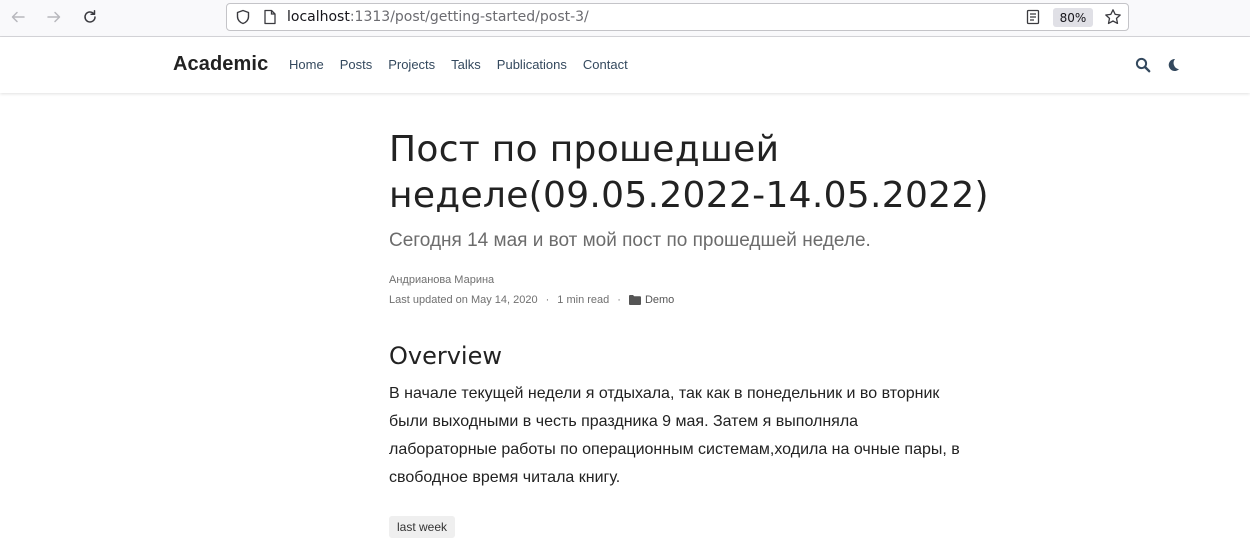  What do you see at coordinates (634, 300) in the screenshot?
I see `folder-icon` at bounding box center [634, 300].